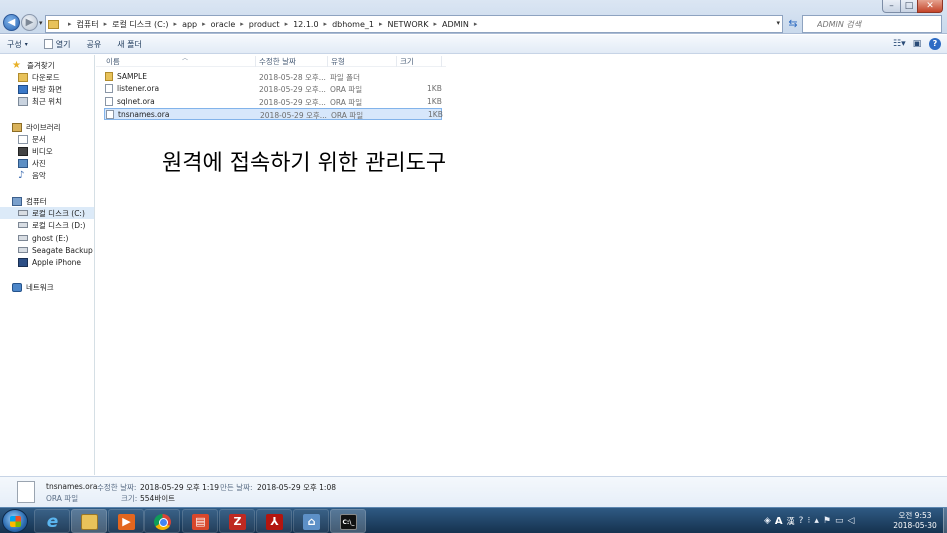 This screenshot has width=947, height=533. Describe the element at coordinates (23, 89) in the screenshot. I see `desktop-icon` at that location.